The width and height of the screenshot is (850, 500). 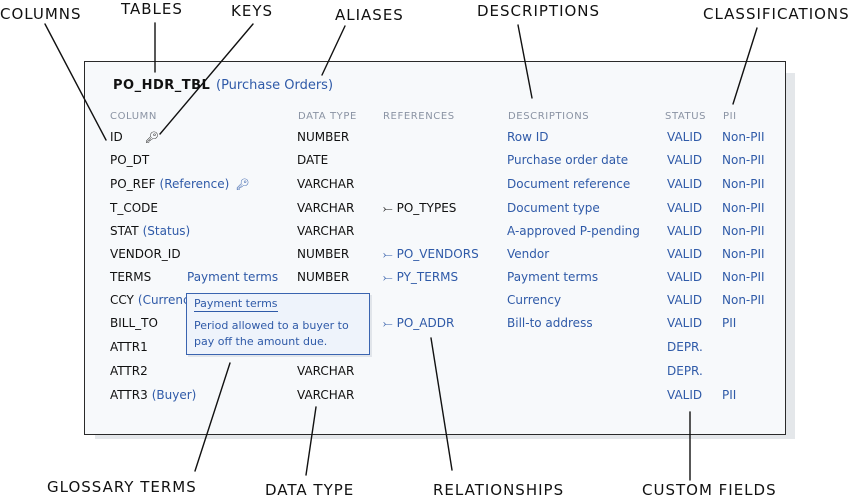 What do you see at coordinates (553, 277) in the screenshot?
I see `description: Payment terms` at bounding box center [553, 277].